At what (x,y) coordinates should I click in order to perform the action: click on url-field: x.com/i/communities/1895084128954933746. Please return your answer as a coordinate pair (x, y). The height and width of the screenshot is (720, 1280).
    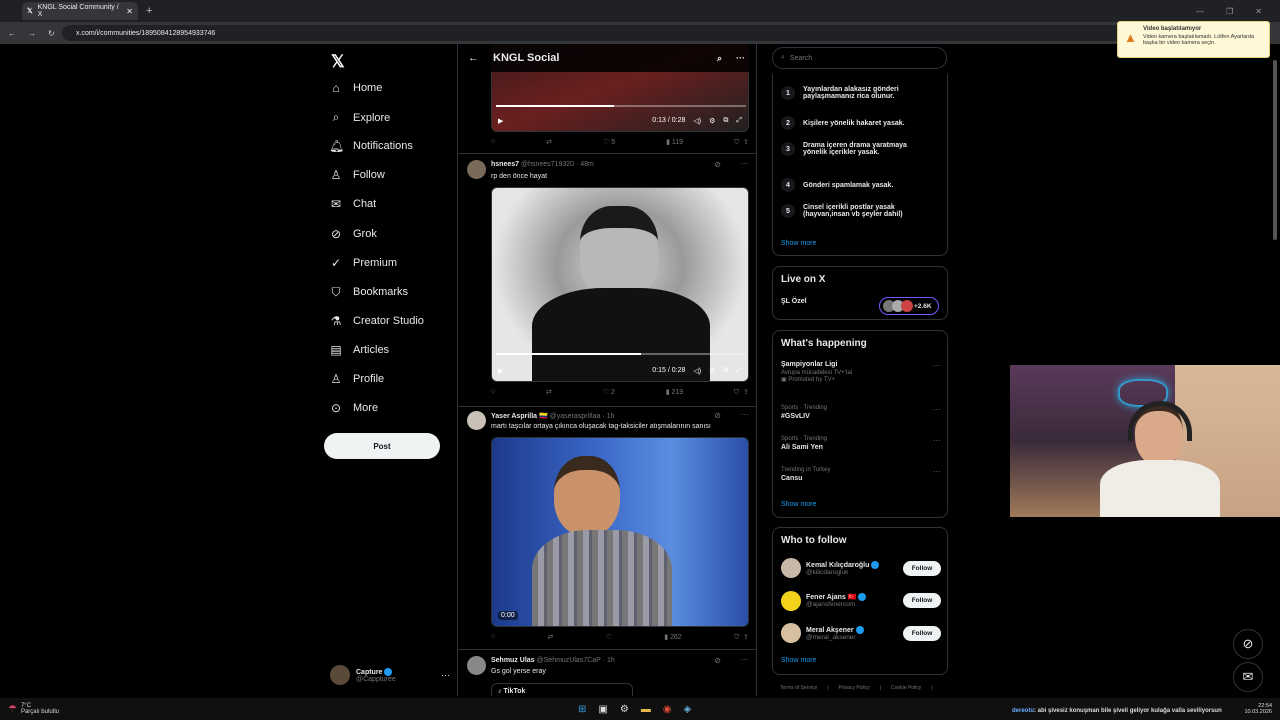
    Looking at the image, I should click on (637, 33).